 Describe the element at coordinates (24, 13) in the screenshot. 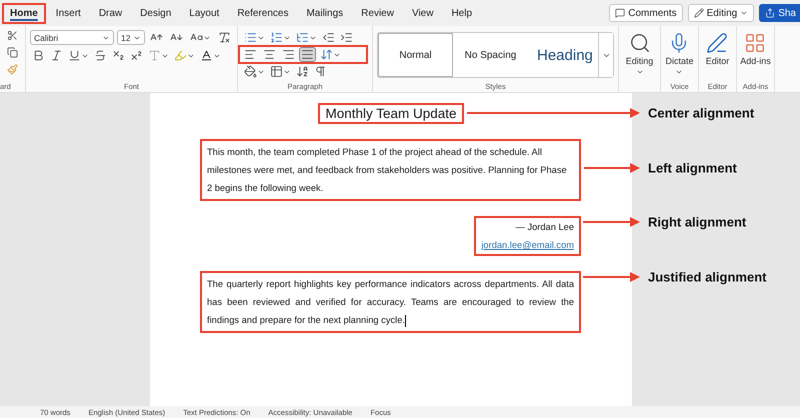

I see `ribbon-tab: Home` at that location.